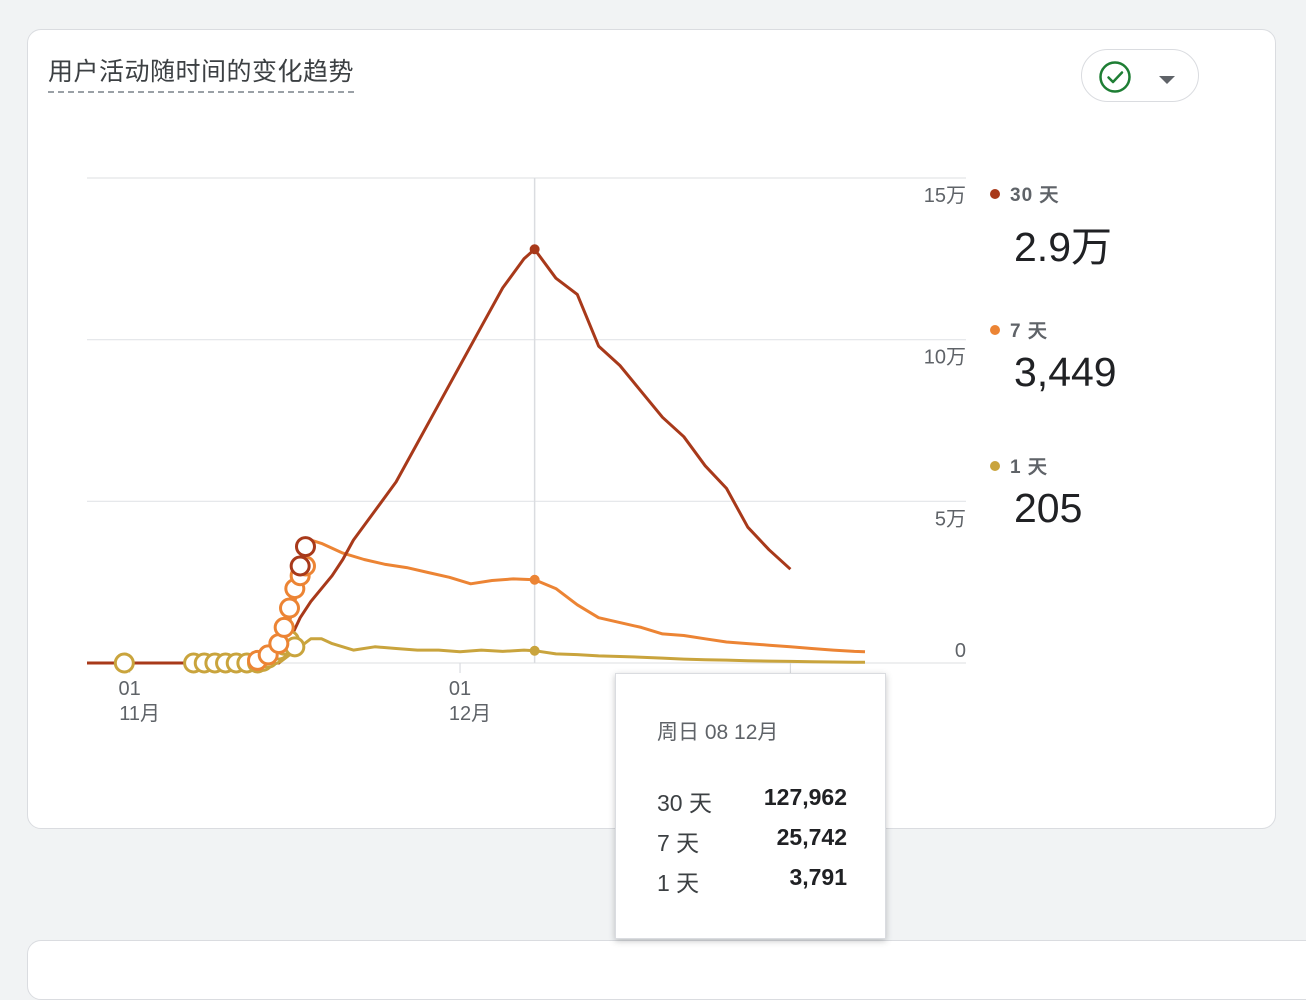 The height and width of the screenshot is (1000, 1306). I want to click on x-tick-month: 12月, so click(470, 714).